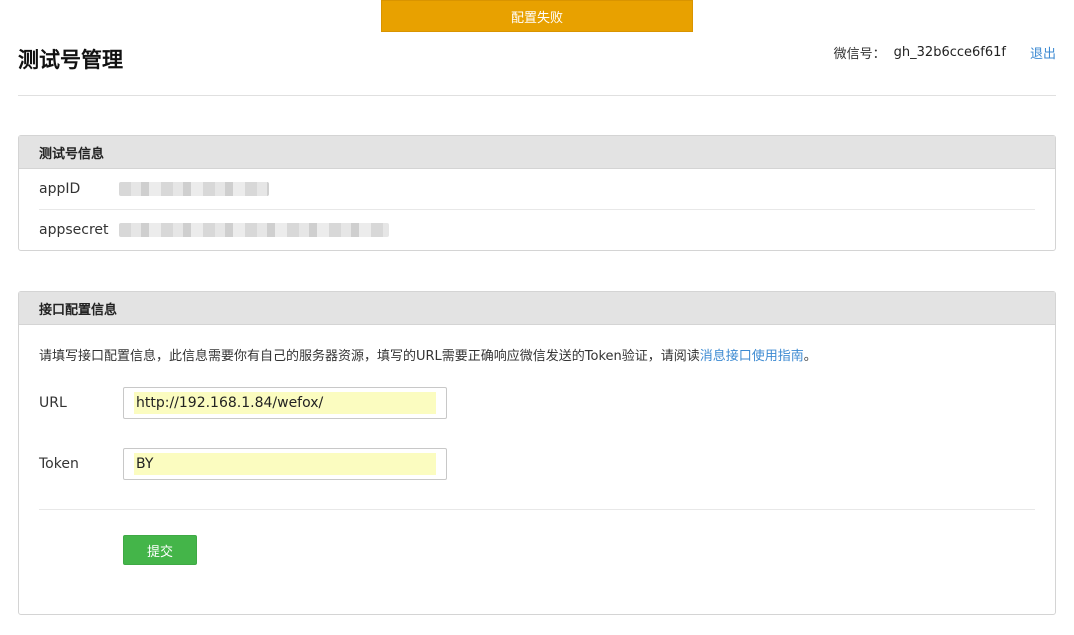 Image resolution: width=1074 pixels, height=635 pixels. What do you see at coordinates (59, 464) in the screenshot?
I see `token-label: Token` at bounding box center [59, 464].